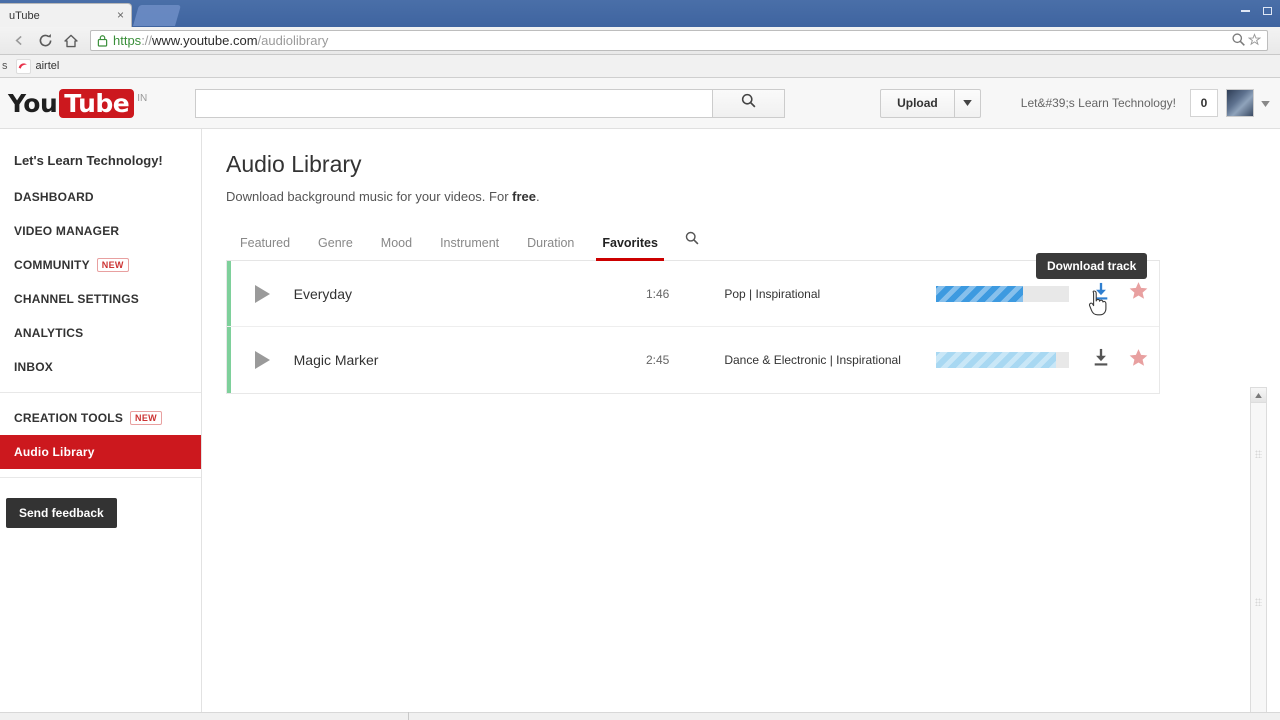  I want to click on bookmark-item-airtel: airtel, so click(38, 66).